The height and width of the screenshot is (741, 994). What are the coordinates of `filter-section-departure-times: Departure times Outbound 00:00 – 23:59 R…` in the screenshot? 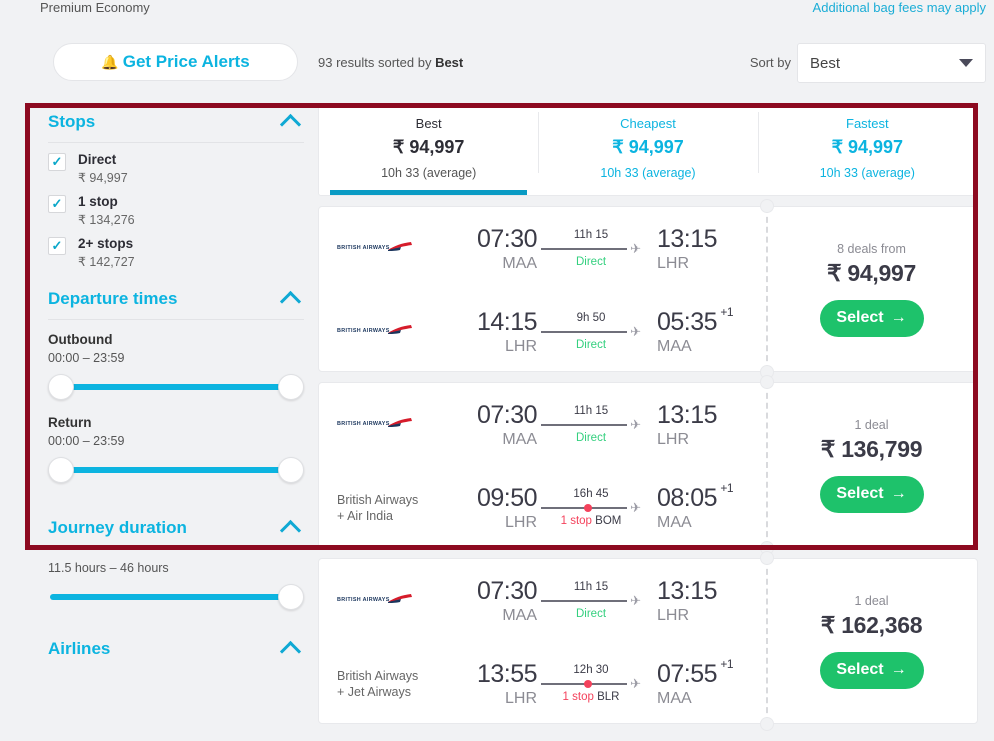 It's located at (176, 383).